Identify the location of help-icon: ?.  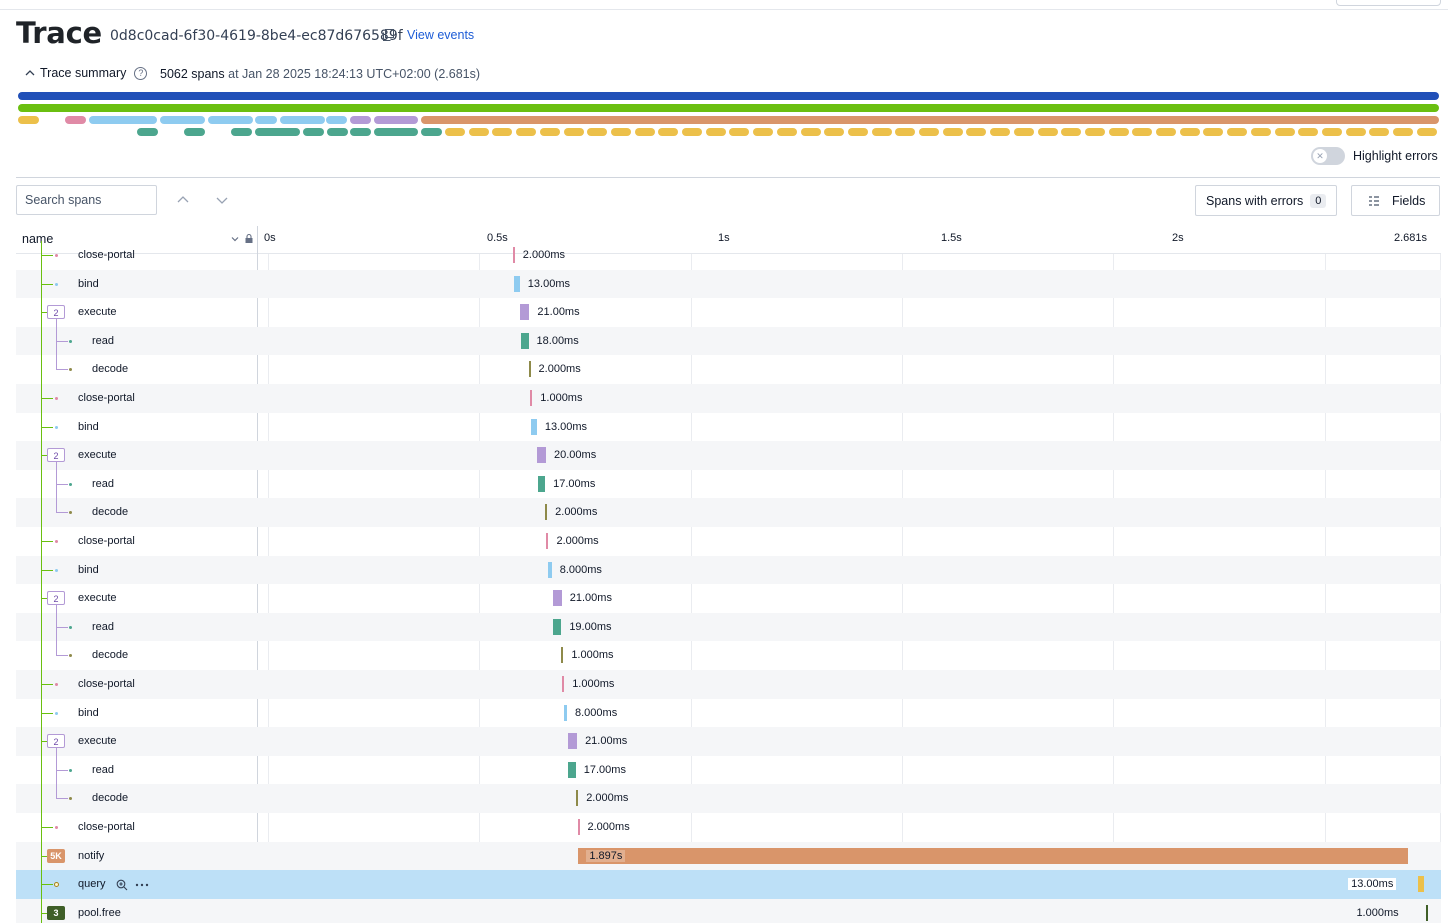
(141, 73).